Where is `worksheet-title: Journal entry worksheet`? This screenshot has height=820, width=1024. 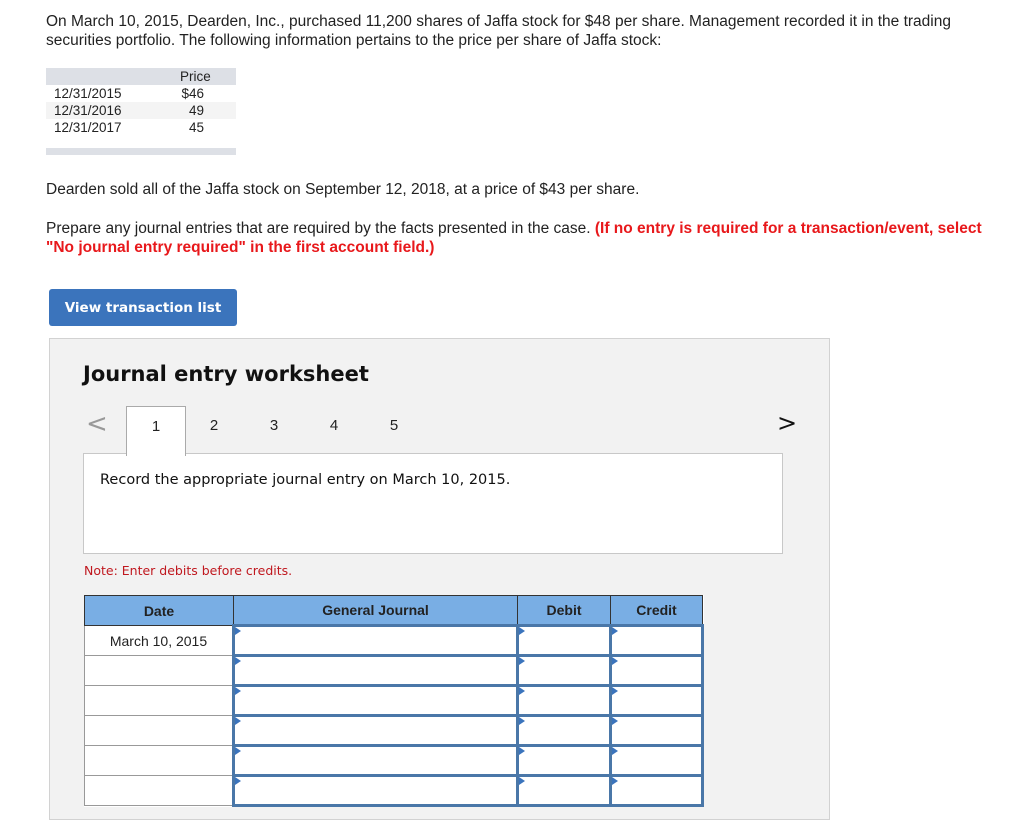 worksheet-title: Journal entry worksheet is located at coordinates (226, 374).